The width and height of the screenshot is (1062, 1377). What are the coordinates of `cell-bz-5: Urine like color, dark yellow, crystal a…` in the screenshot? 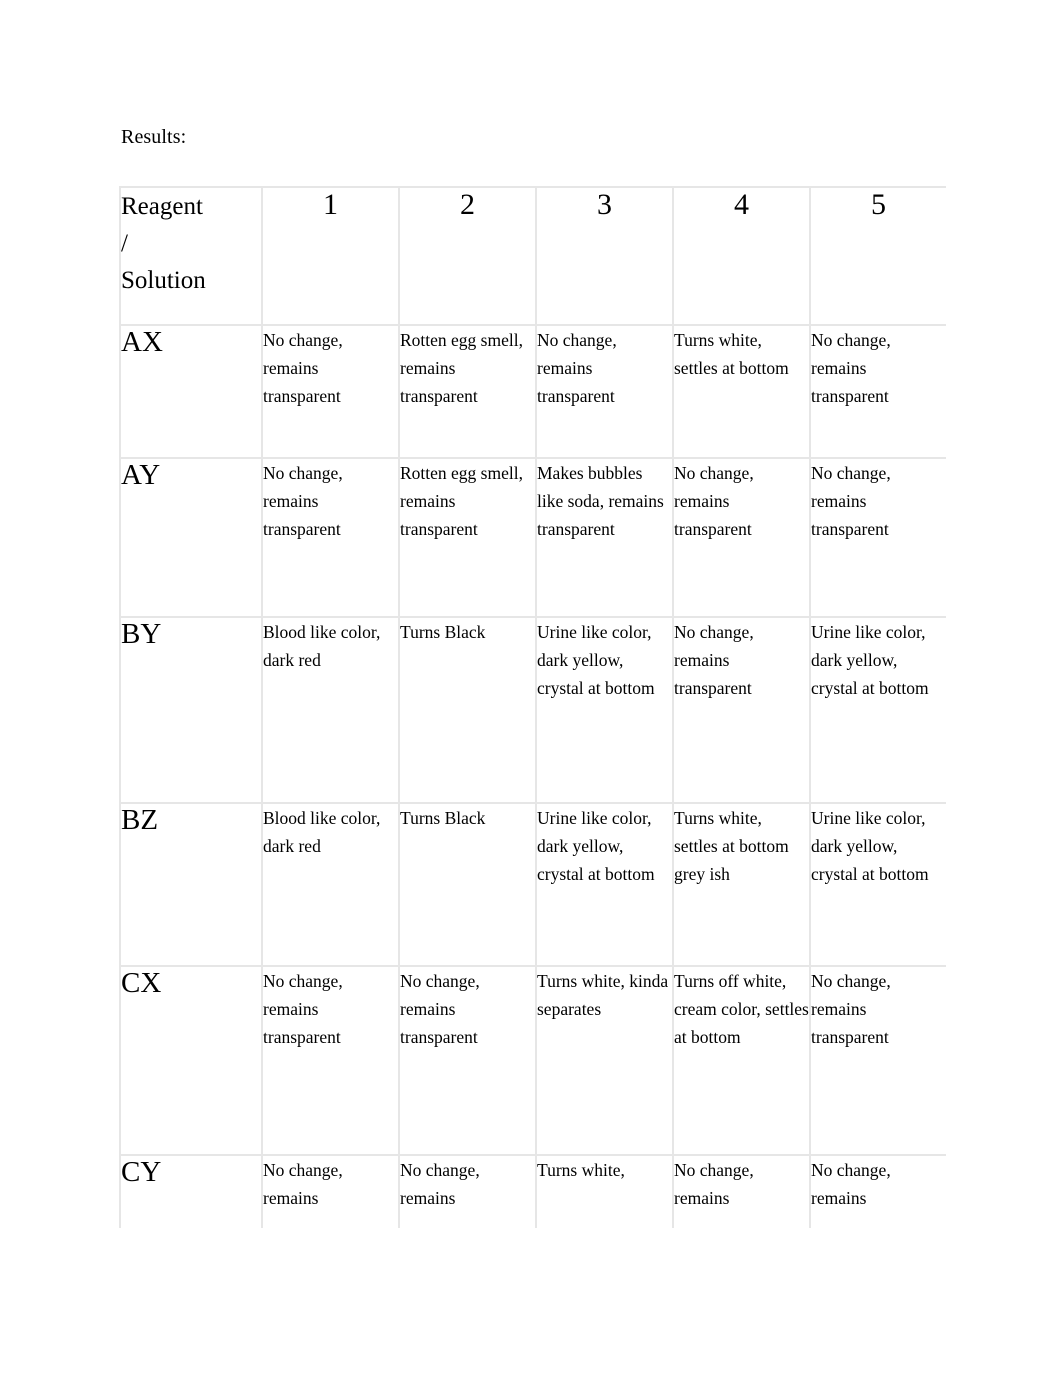 It's located at (877, 884).